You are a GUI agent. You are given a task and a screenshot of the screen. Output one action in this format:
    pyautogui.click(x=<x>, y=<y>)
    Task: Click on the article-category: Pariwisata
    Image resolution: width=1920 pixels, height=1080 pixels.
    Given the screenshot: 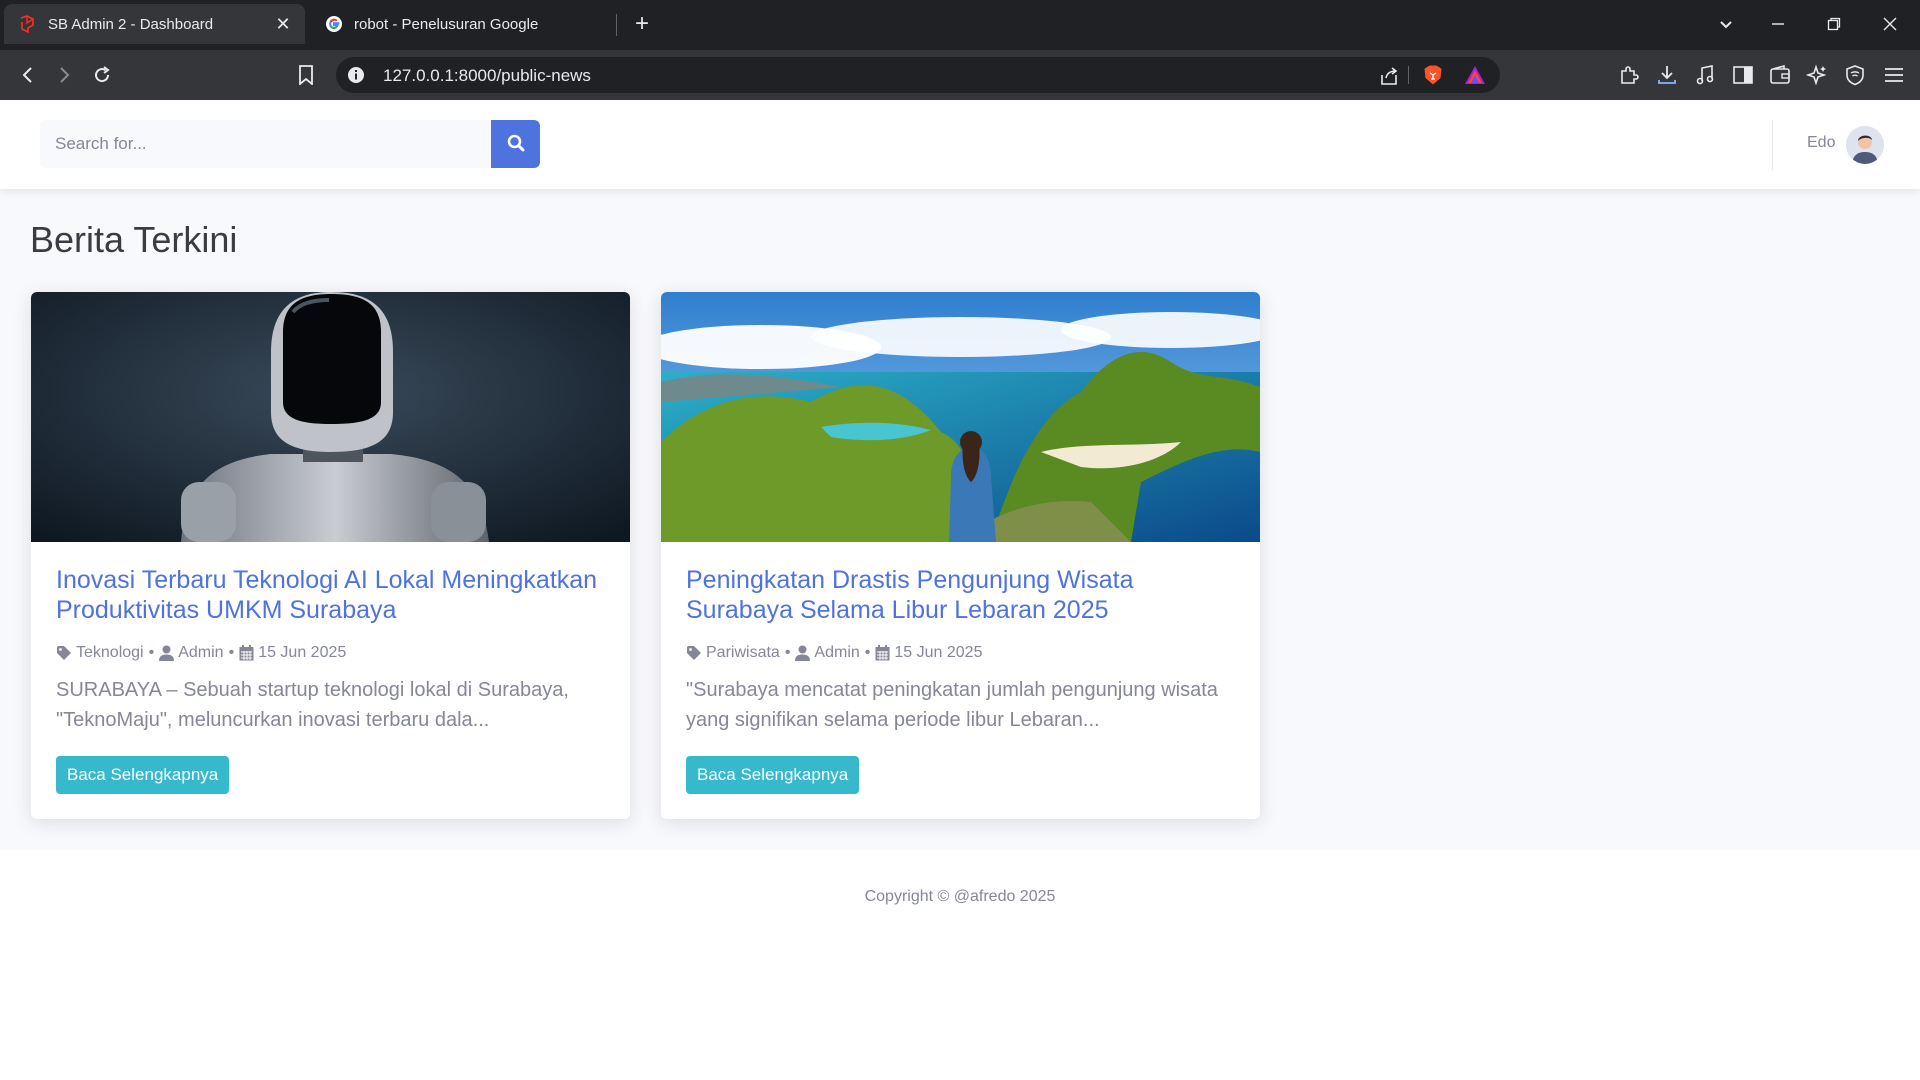 What is the action you would take?
    pyautogui.click(x=743, y=652)
    